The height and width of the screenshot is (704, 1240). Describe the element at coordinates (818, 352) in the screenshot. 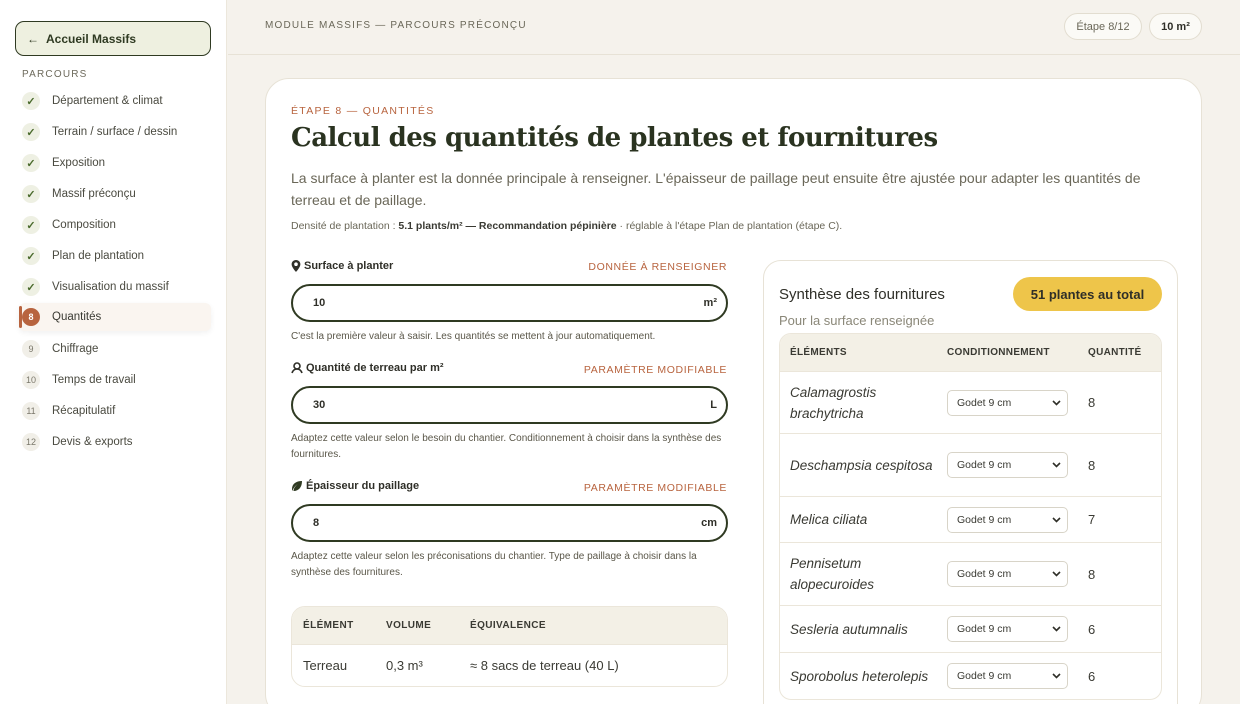

I see `header-elements: ÉLÉMENTS` at that location.